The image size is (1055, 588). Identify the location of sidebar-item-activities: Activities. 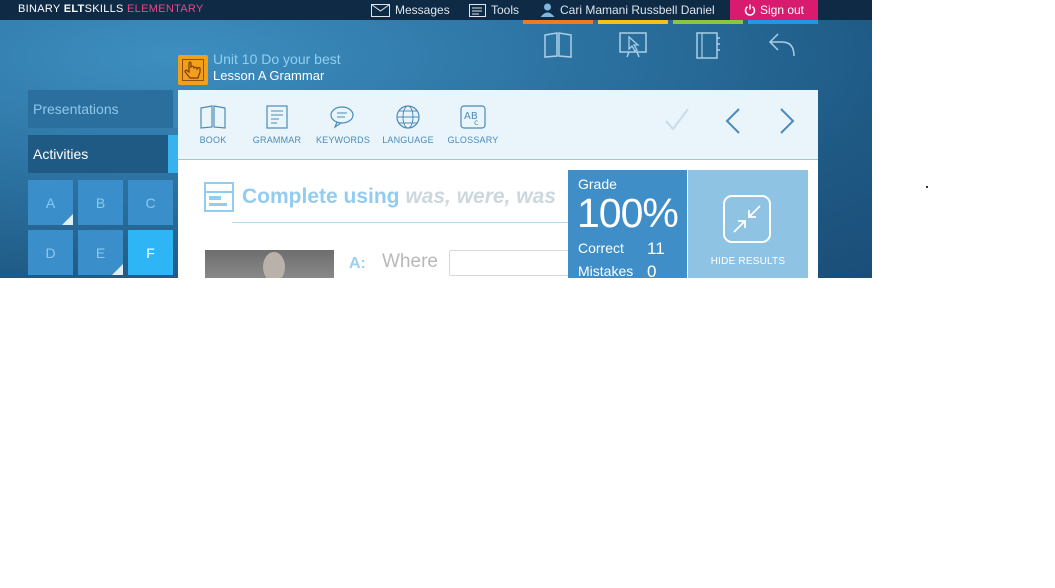
(103, 154).